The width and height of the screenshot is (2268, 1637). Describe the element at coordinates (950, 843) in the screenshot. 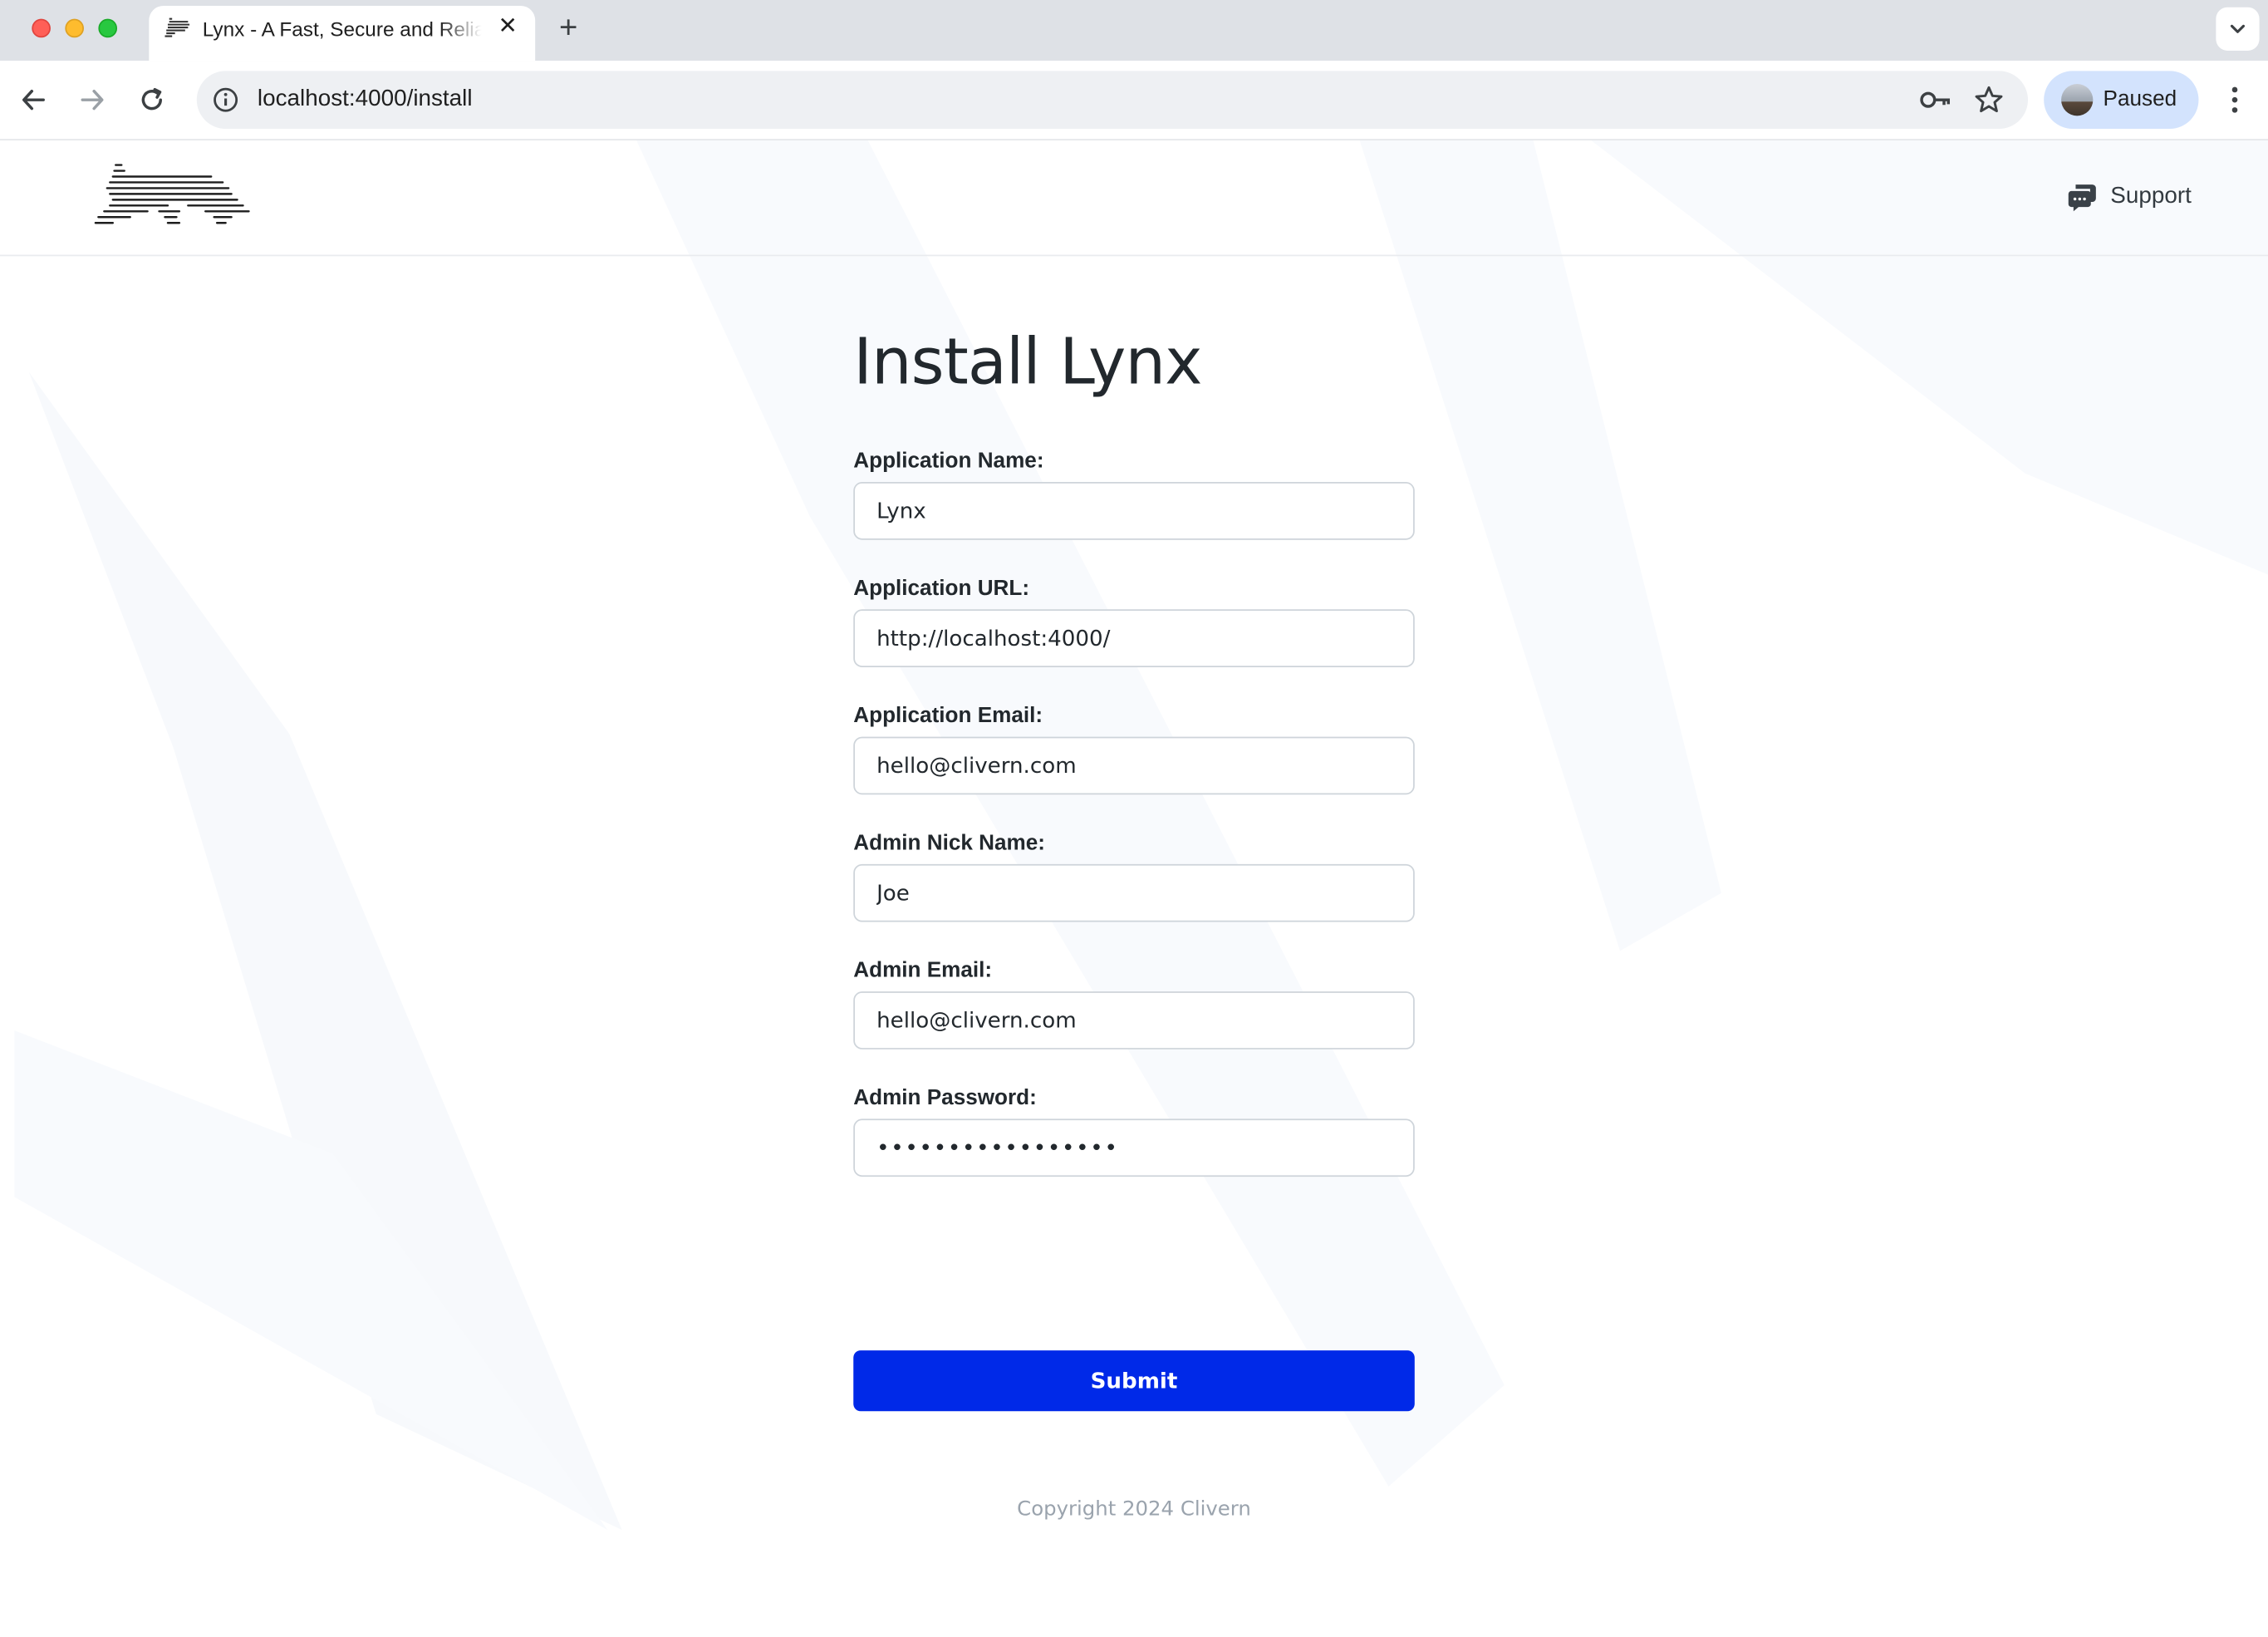

I see `admin-nickname-label: Admin Nick Name:` at that location.